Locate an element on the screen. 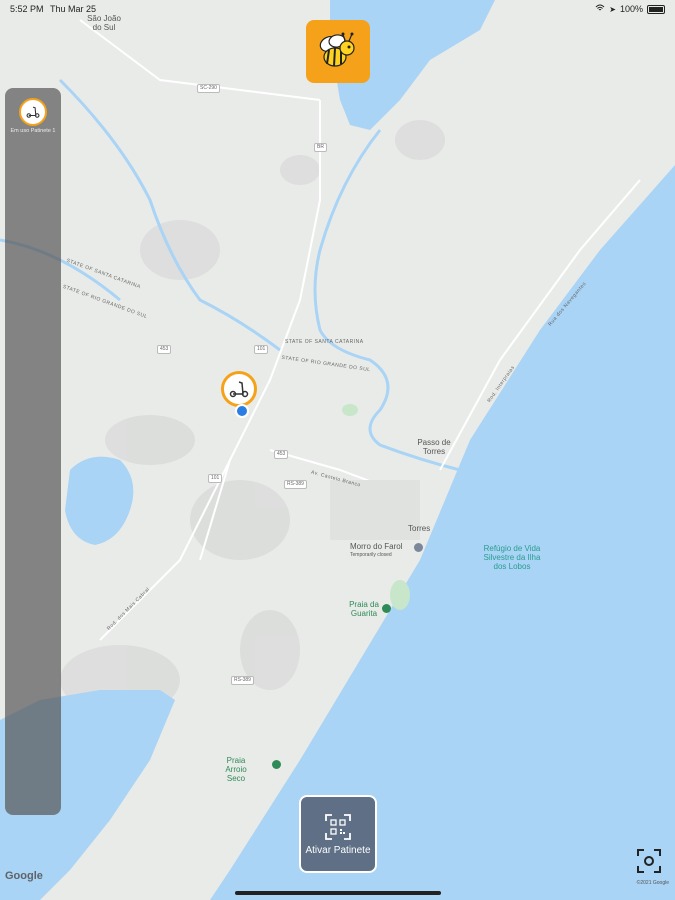 Image resolution: width=675 pixels, height=900 pixels. side-panel-item-in-use: Em uso Patinete 1 is located at coordinates (33, 116).